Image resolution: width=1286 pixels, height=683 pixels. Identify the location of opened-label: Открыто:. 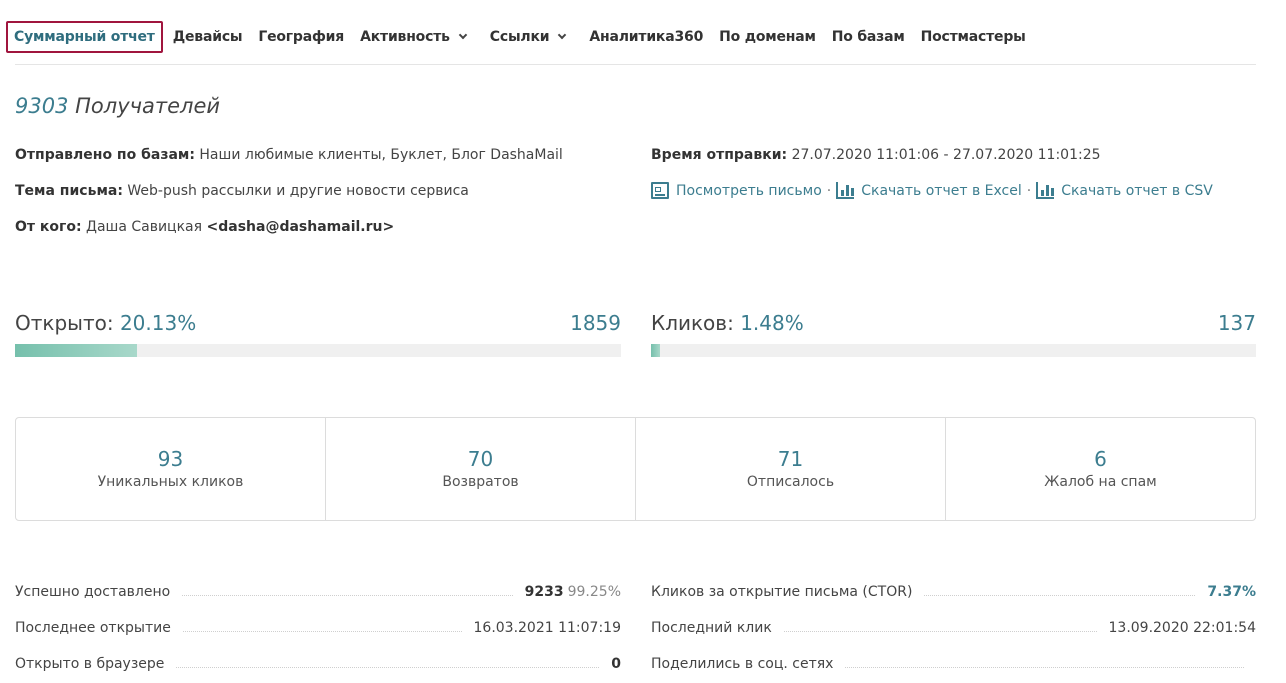
(64, 323).